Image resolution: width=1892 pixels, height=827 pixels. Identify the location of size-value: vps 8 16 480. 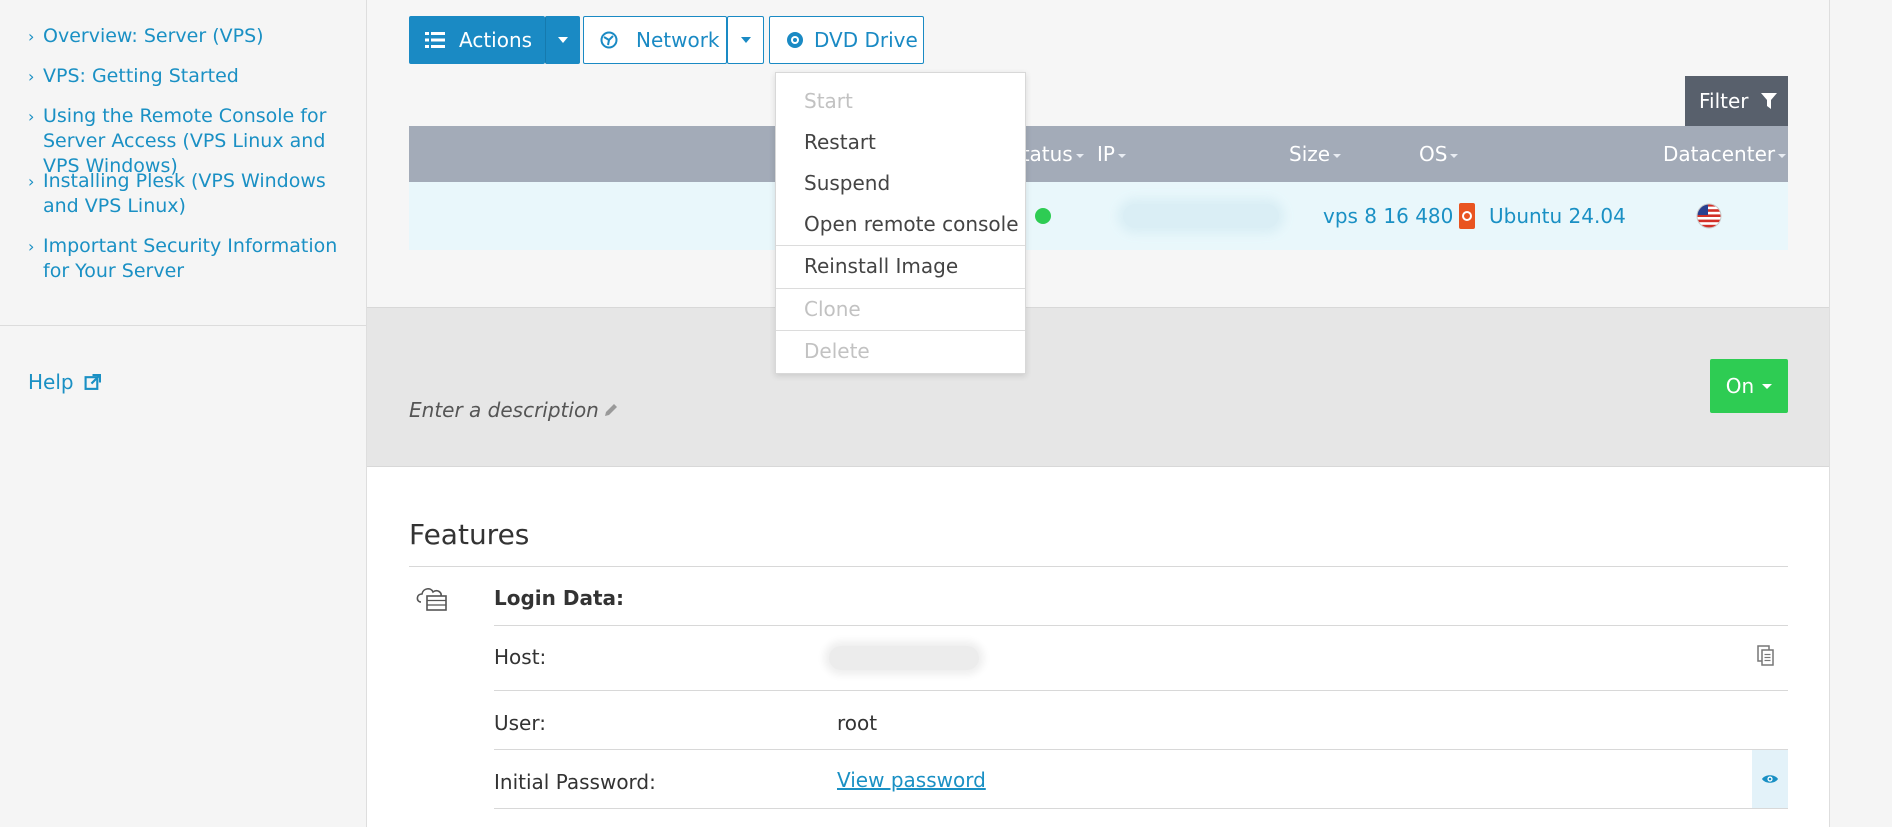
(1388, 216).